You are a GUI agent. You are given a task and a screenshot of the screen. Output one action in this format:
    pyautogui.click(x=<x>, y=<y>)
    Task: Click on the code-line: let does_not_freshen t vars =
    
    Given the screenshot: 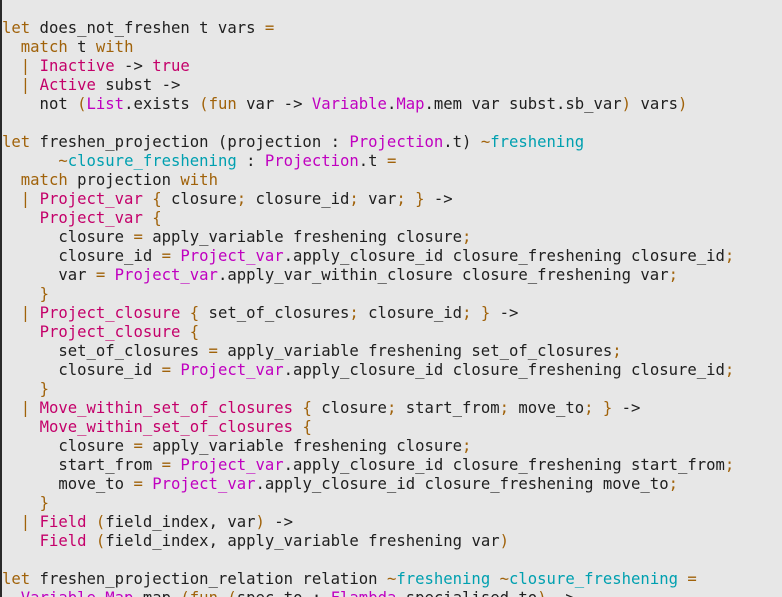 What is the action you would take?
    pyautogui.click(x=392, y=28)
    